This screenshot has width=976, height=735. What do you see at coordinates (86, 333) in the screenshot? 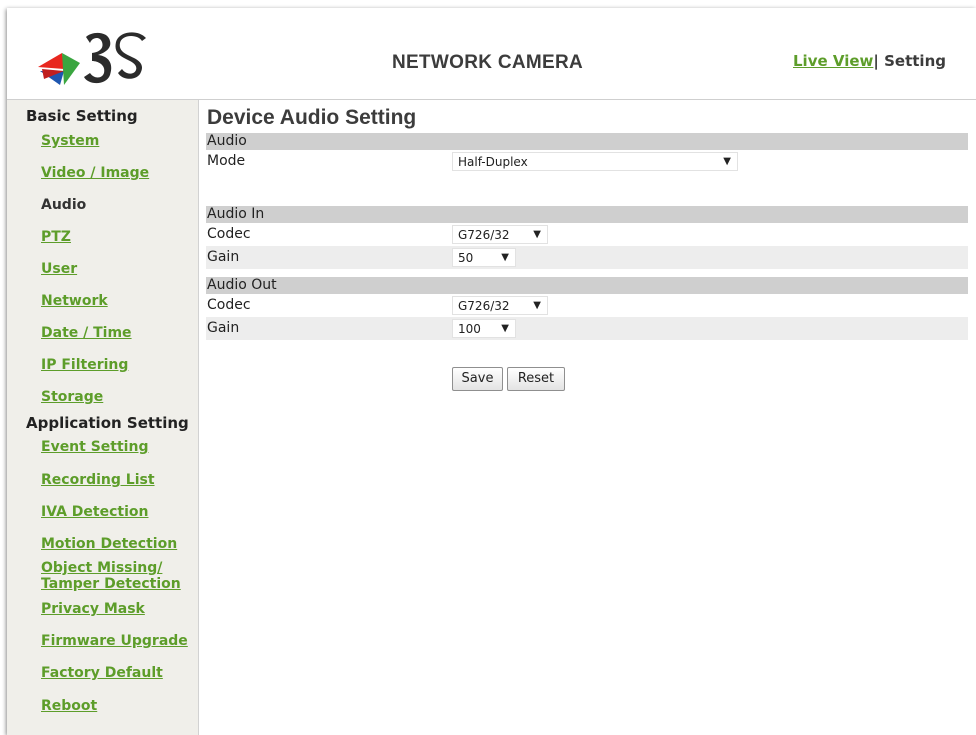
I see `sidebar-item-date-time: Date / Time` at bounding box center [86, 333].